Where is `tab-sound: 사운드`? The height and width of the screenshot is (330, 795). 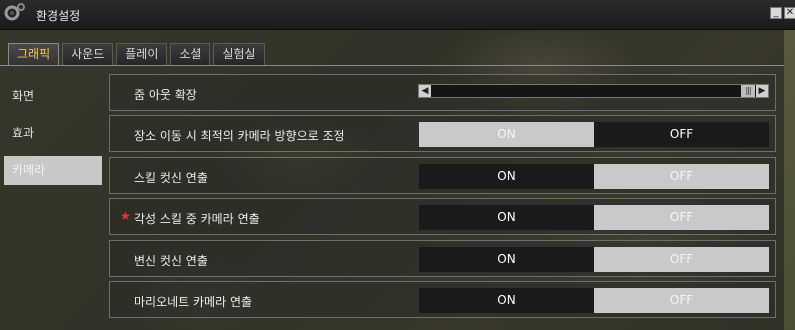
tab-sound: 사운드 is located at coordinates (88, 54).